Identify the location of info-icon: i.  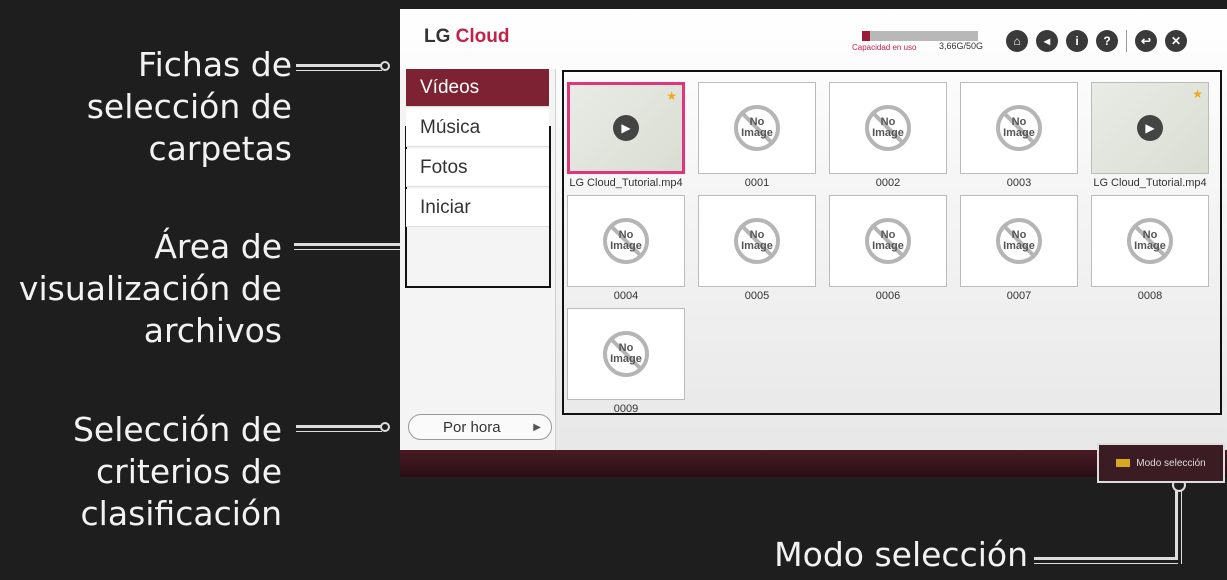
(1077, 41).